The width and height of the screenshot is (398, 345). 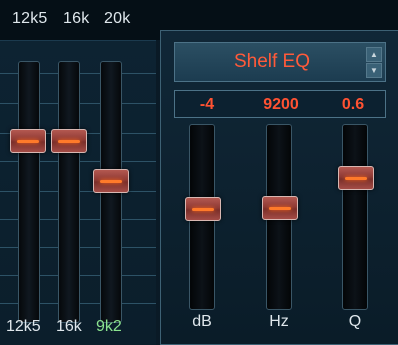 What do you see at coordinates (109, 326) in the screenshot?
I see `band-label-9k2: 9k2` at bounding box center [109, 326].